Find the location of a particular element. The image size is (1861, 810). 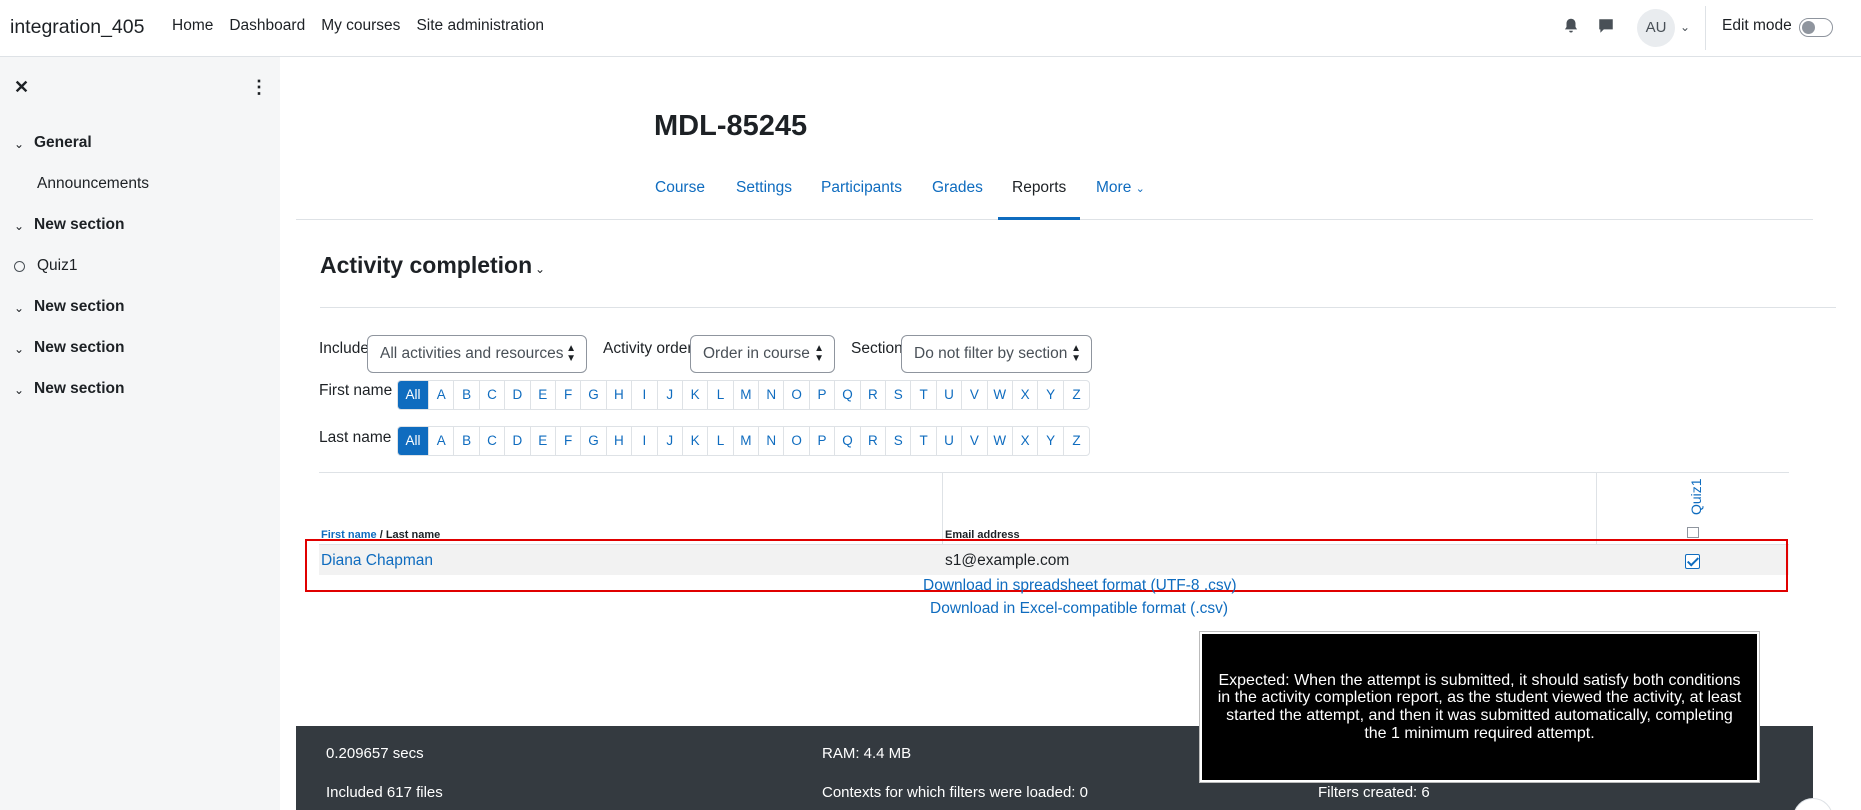

footer-time: 0.209657 secs is located at coordinates (375, 753).